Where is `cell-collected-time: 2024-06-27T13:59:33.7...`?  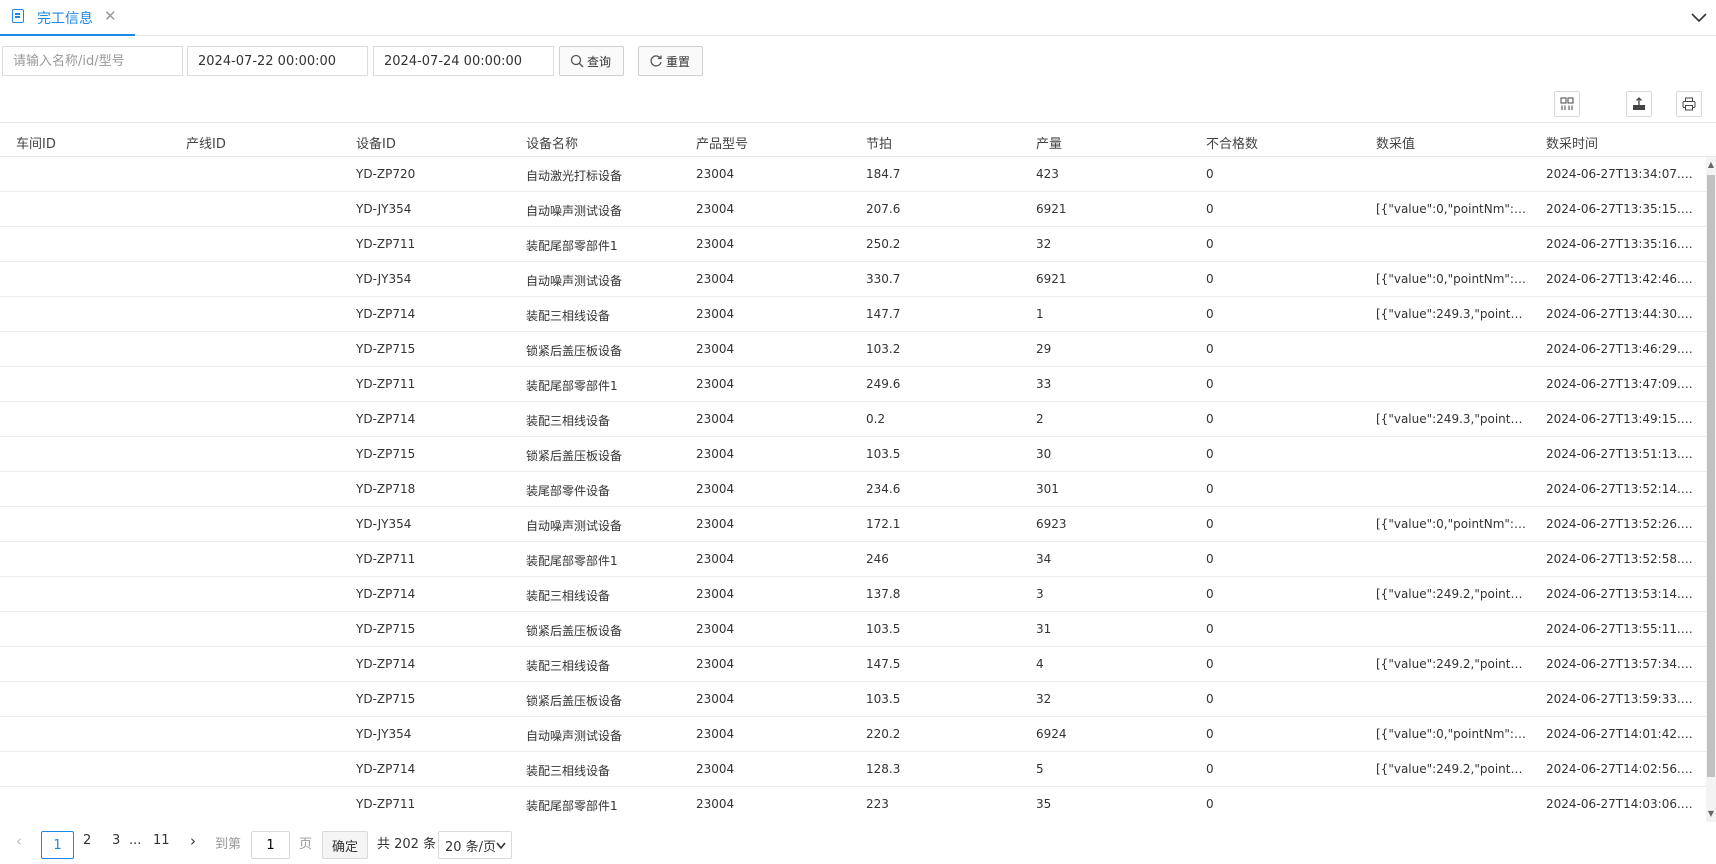 cell-collected-time: 2024-06-27T13:59:33.7... is located at coordinates (1621, 699).